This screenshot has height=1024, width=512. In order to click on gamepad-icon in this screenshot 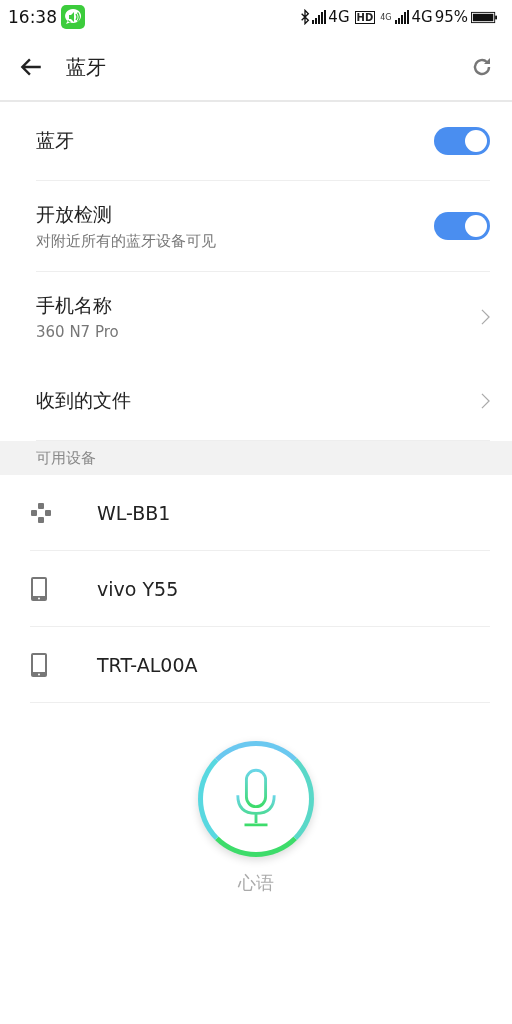, I will do `click(41, 512)`.